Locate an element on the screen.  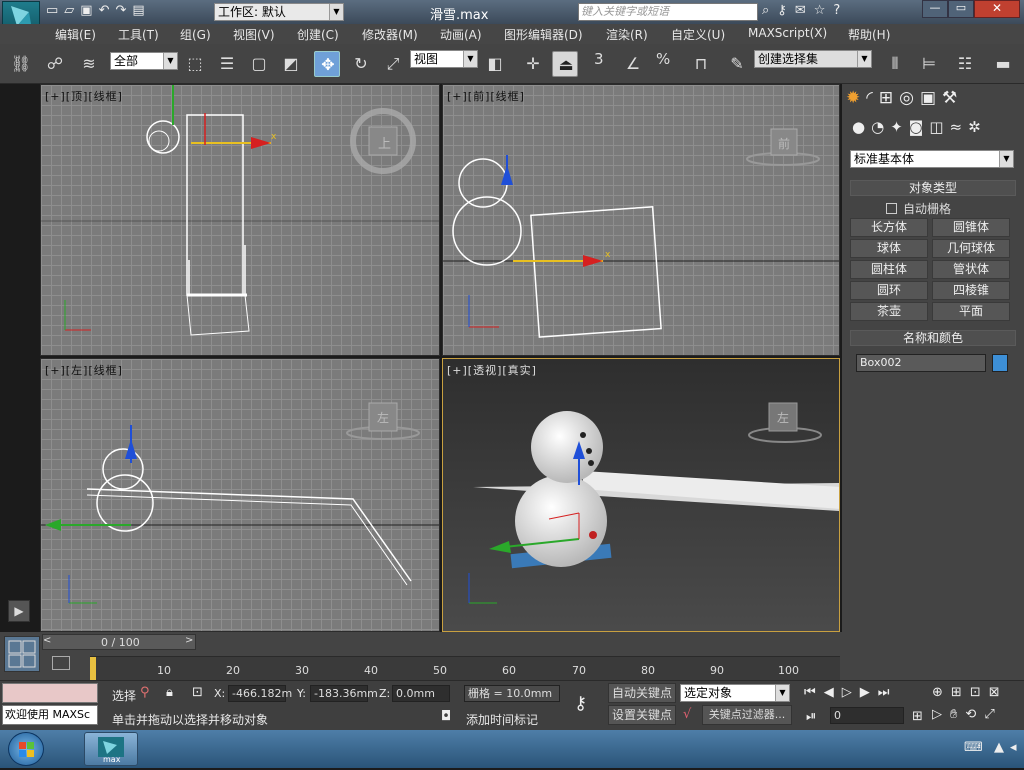
previous-frame-icon: ◀ is located at coordinates (829, 692).